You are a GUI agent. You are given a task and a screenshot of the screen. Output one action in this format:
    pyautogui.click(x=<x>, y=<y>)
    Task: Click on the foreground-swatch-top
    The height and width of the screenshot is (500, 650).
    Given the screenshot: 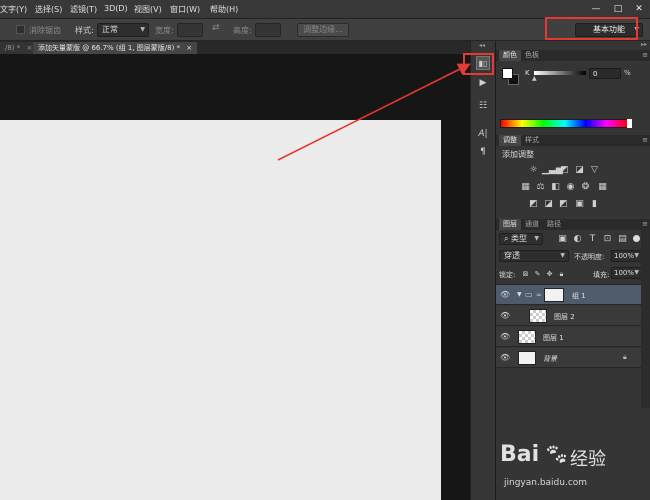 What is the action you would take?
    pyautogui.click(x=507, y=73)
    